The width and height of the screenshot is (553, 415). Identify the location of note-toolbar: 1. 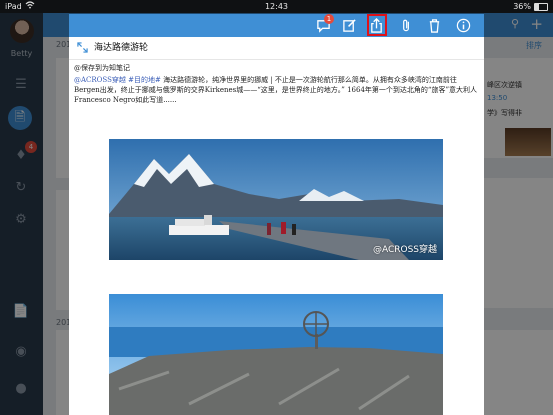
(276, 25).